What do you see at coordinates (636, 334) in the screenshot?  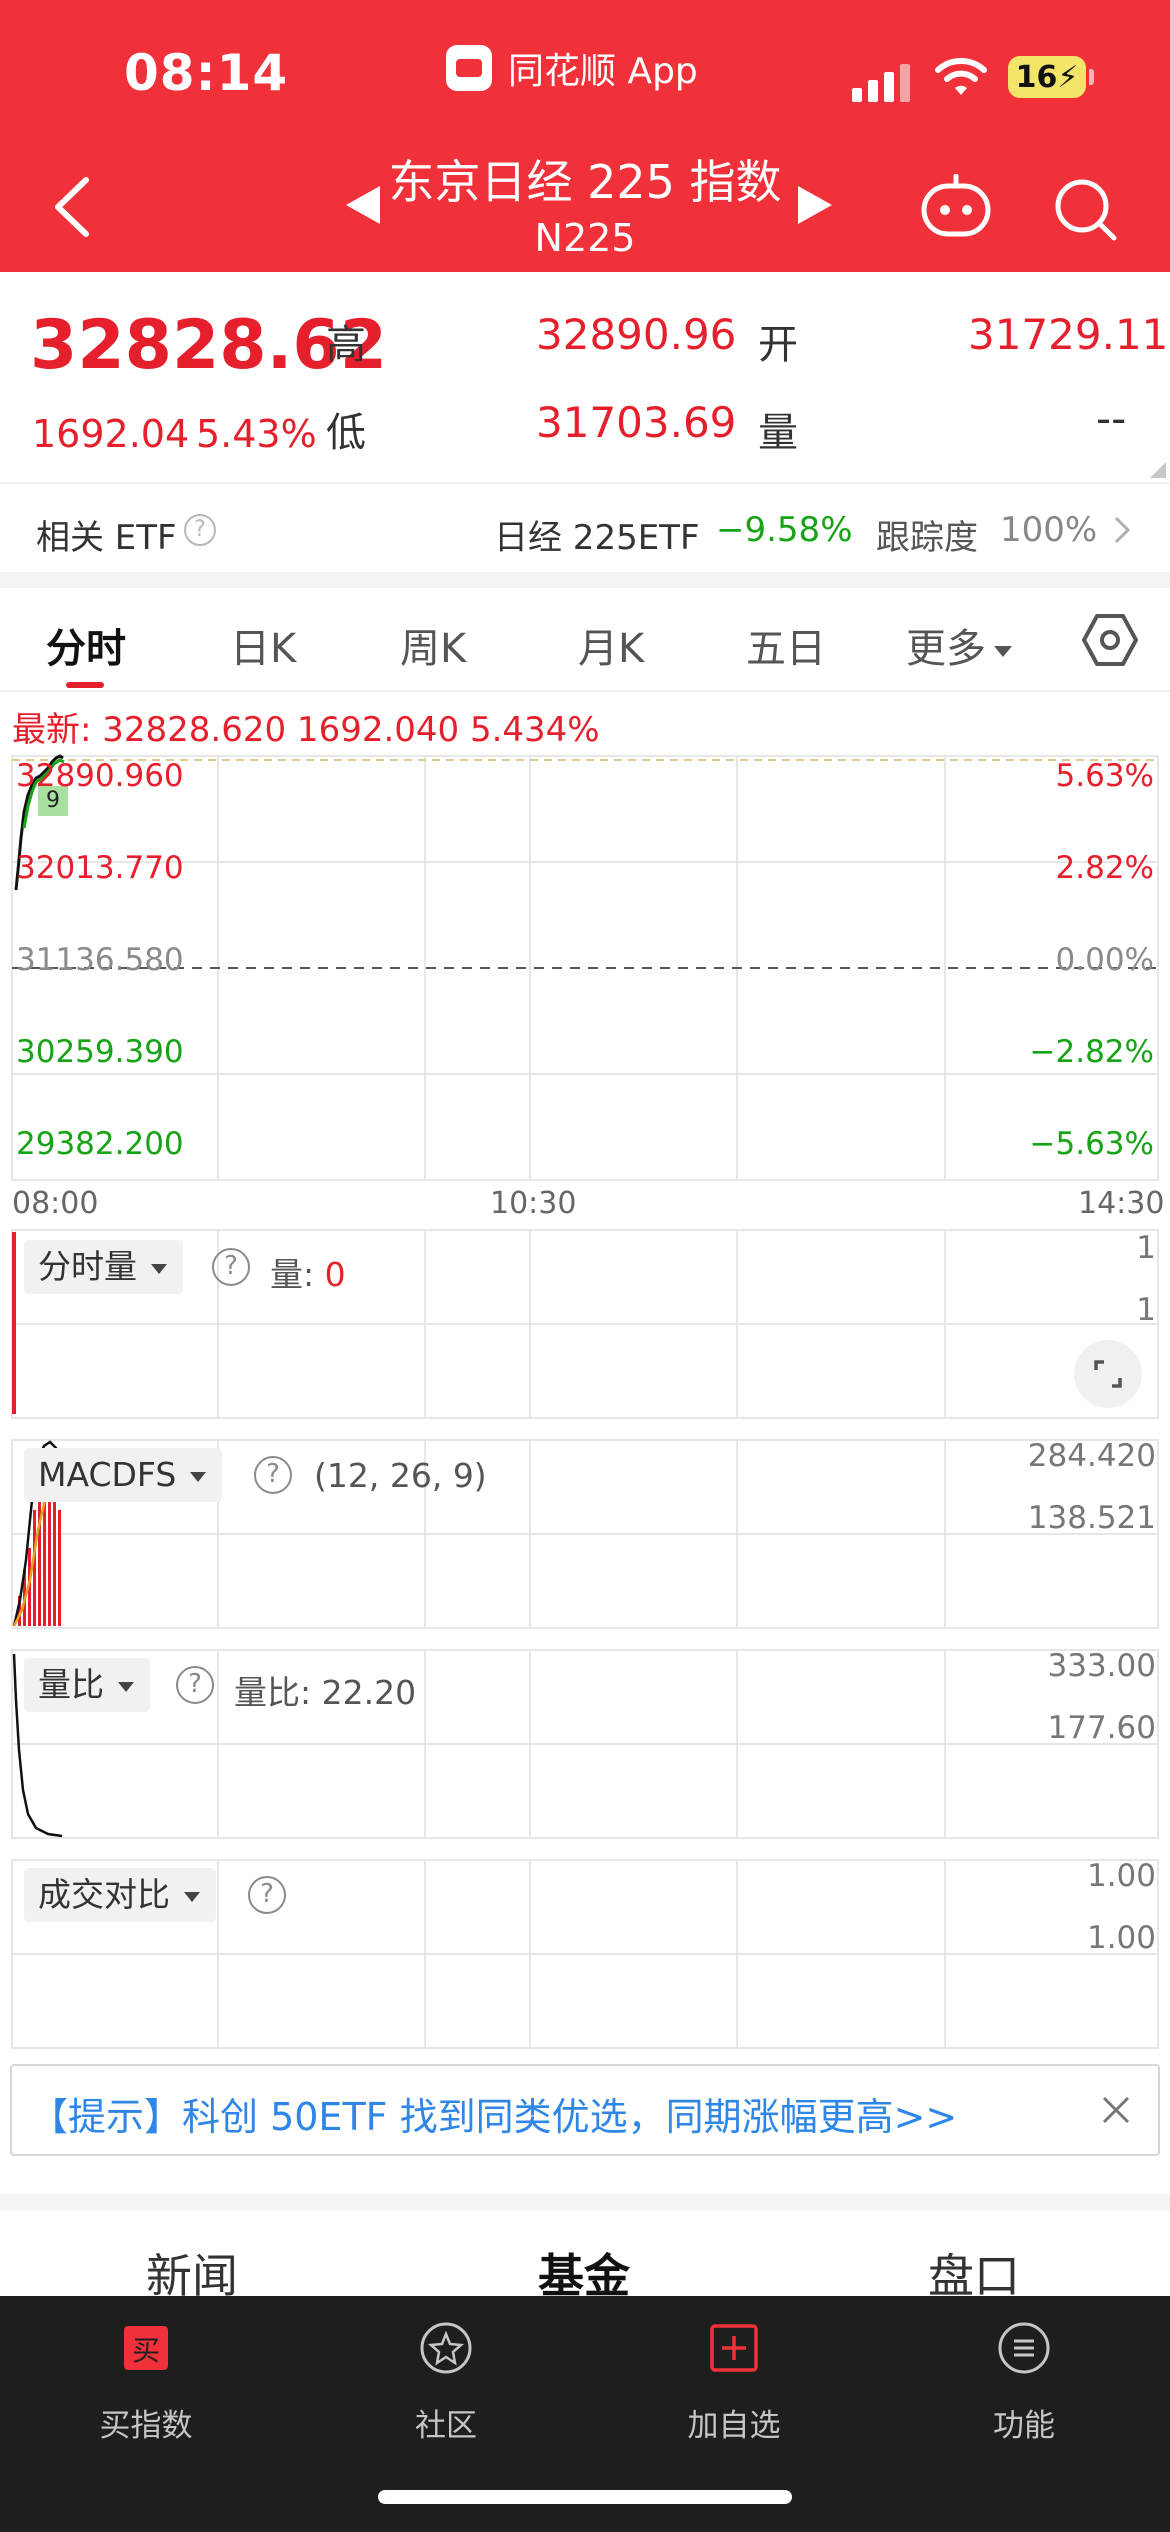 I see `high-value: 32890.96` at bounding box center [636, 334].